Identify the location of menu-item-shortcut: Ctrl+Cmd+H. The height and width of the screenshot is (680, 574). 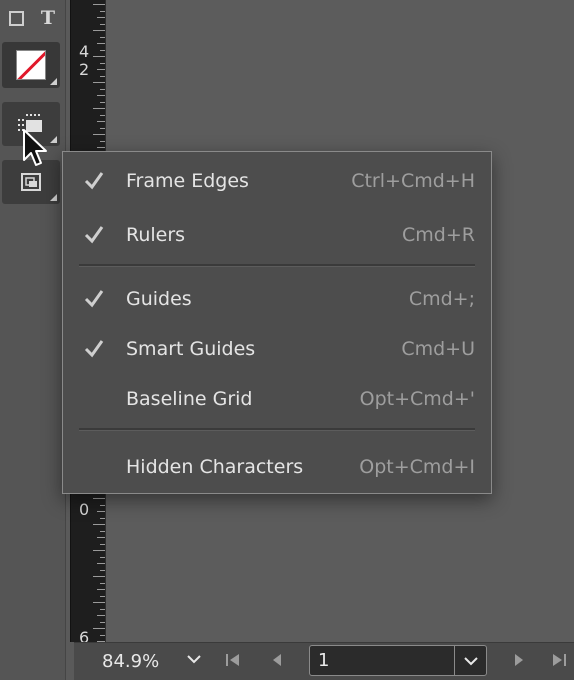
(413, 181).